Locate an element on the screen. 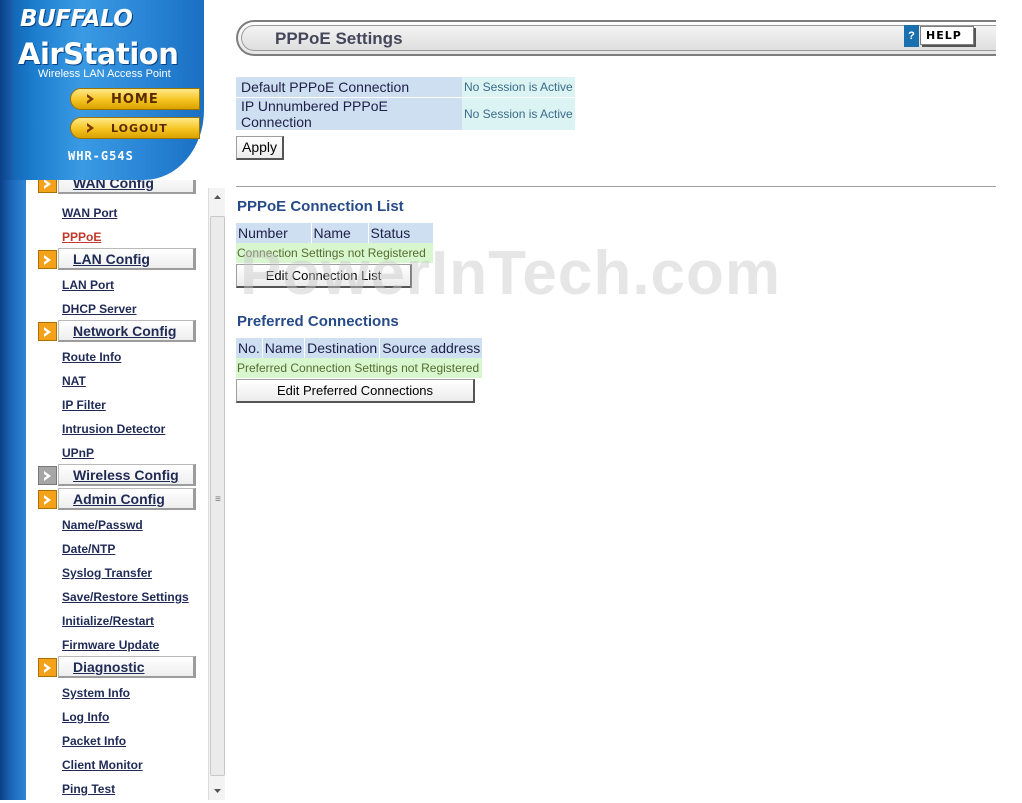 This screenshot has height=803, width=1022. sidebar-item-save-restore-settings: Save/Restore Settings is located at coordinates (125, 597).